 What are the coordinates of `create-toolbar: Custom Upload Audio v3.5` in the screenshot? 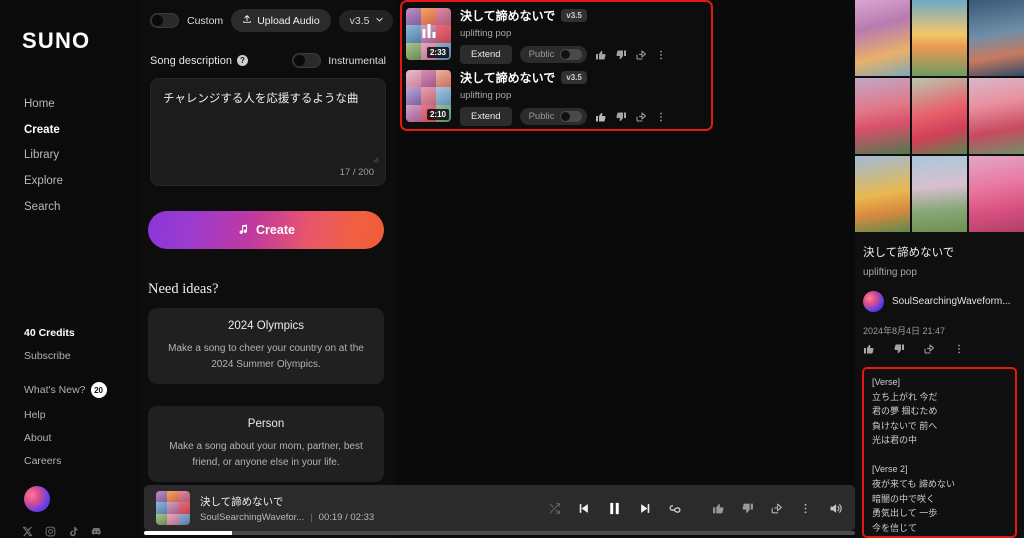 It's located at (271, 20).